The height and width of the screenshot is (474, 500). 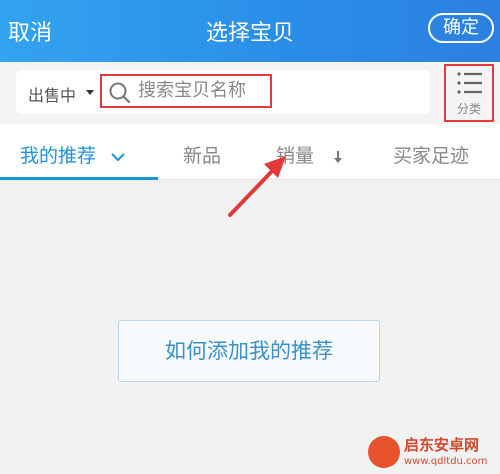 I want to click on watermark-url: www.qdltdu.com, so click(x=446, y=461).